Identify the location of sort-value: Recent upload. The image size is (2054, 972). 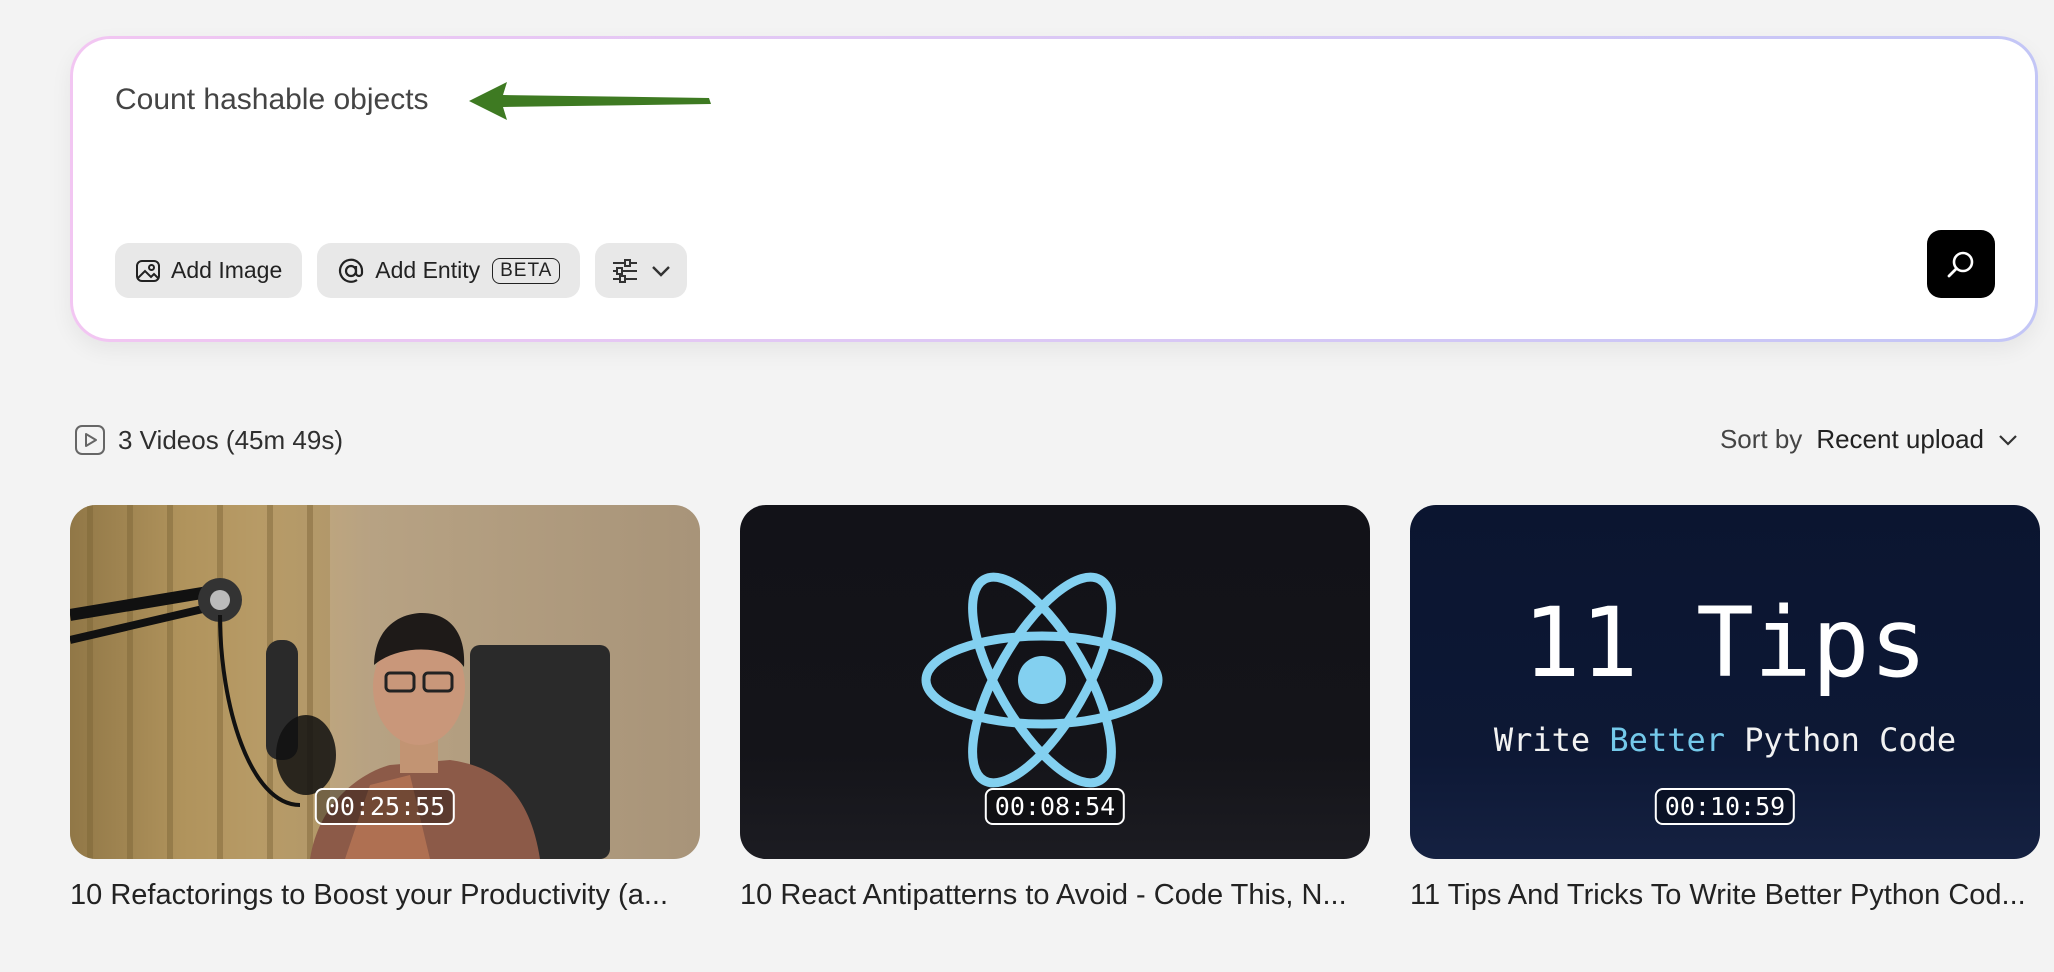
(1900, 439).